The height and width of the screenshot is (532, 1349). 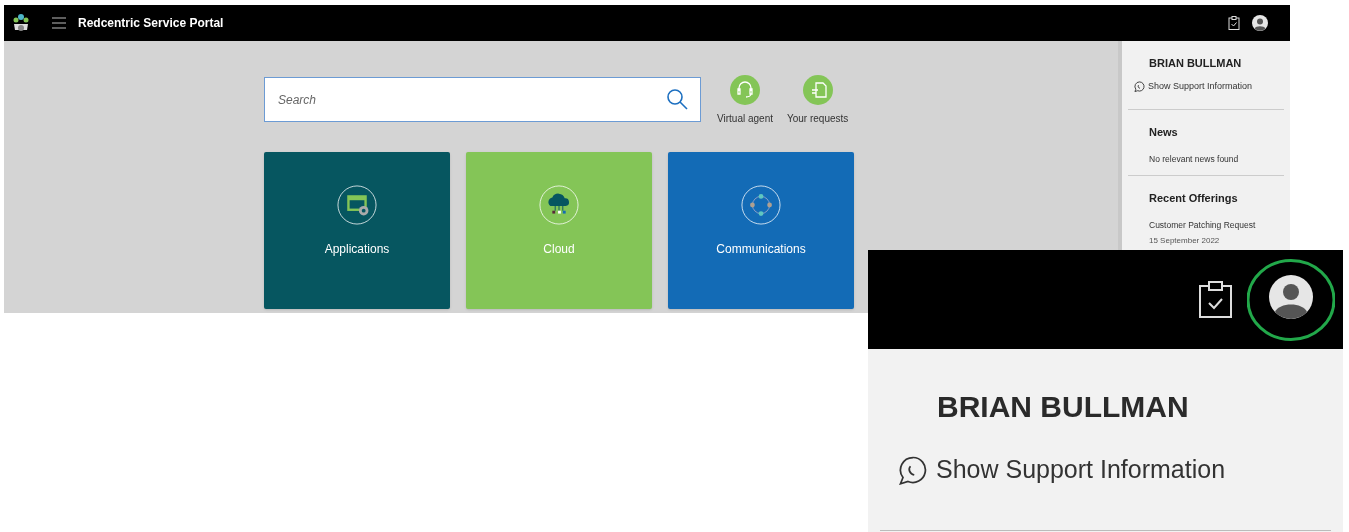 What do you see at coordinates (1216, 159) in the screenshot?
I see `section-item: No relevant news found` at bounding box center [1216, 159].